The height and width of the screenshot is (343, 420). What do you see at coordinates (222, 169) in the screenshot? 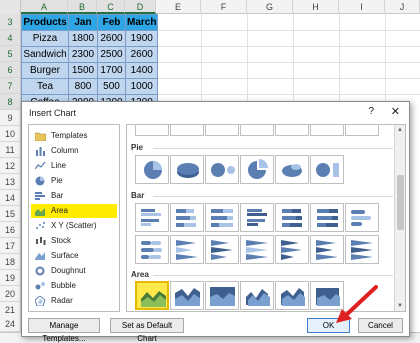
I see `pie-of-pie-thumb` at bounding box center [222, 169].